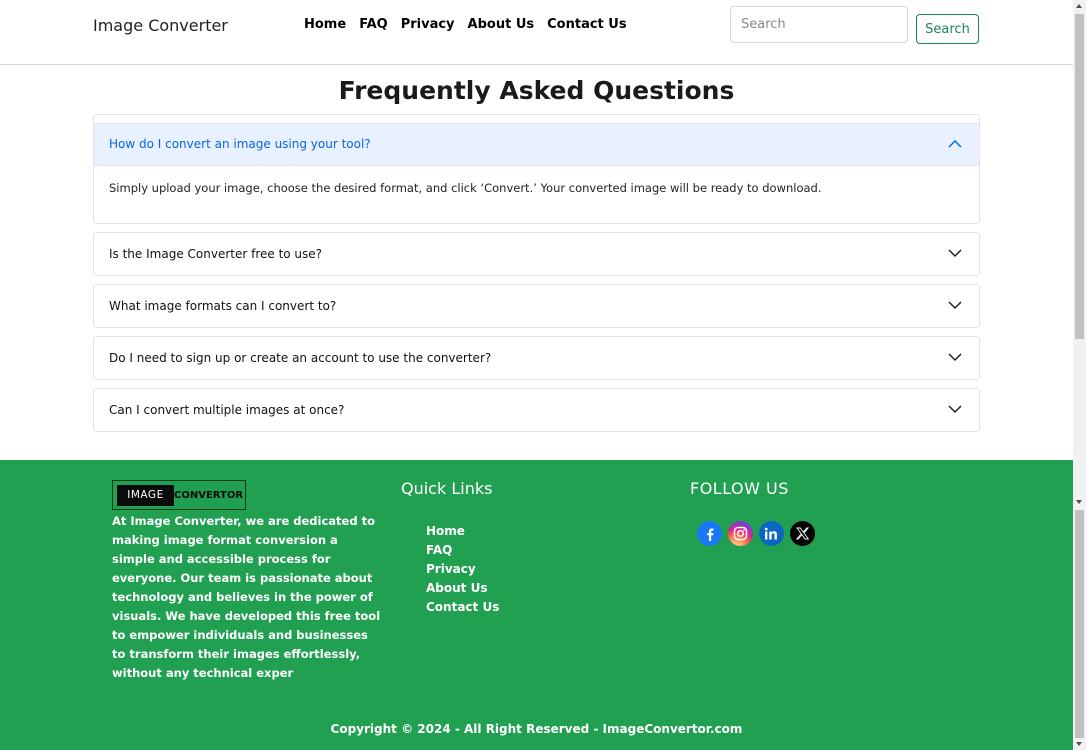  Describe the element at coordinates (947, 29) in the screenshot. I see `search-button: Search` at that location.